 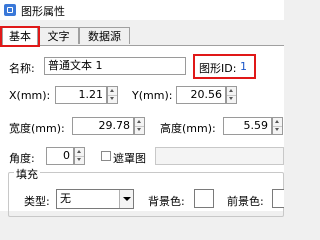 I want to click on y-spinner, so click(x=231, y=95).